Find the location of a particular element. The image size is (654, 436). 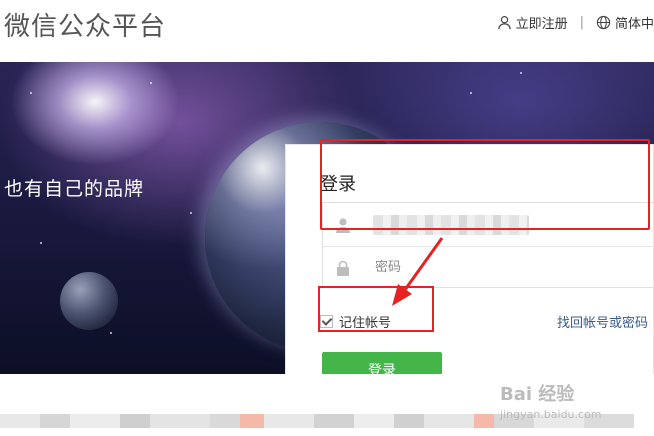

password-field is located at coordinates (488, 267).